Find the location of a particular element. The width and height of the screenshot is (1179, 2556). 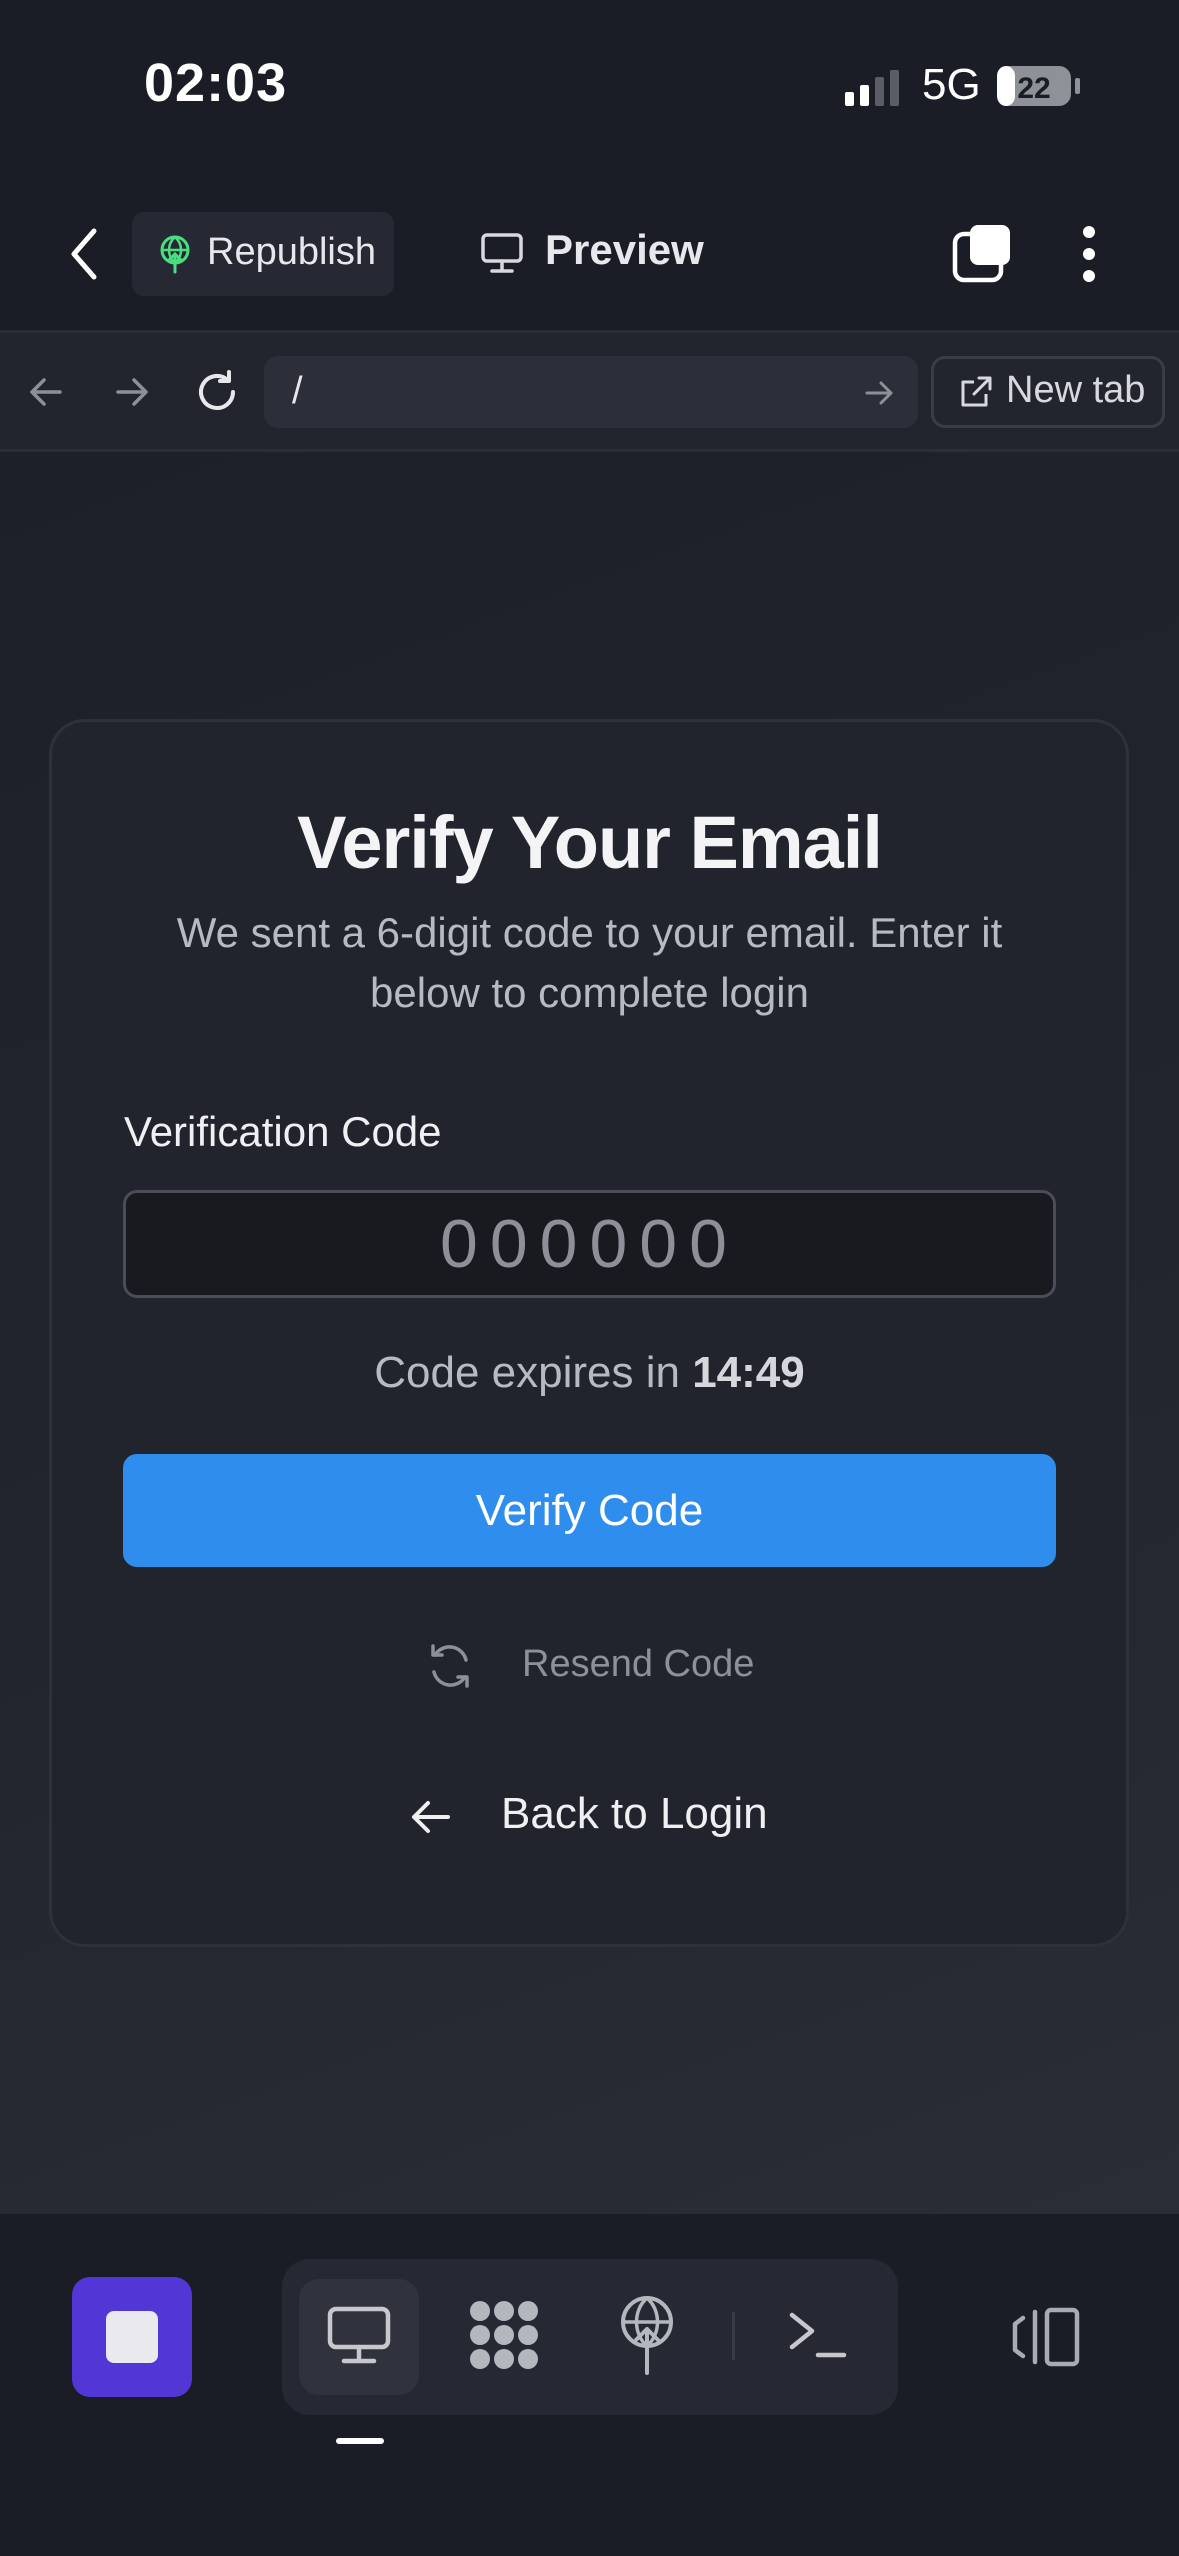

status-time: 02:03 is located at coordinates (216, 83).